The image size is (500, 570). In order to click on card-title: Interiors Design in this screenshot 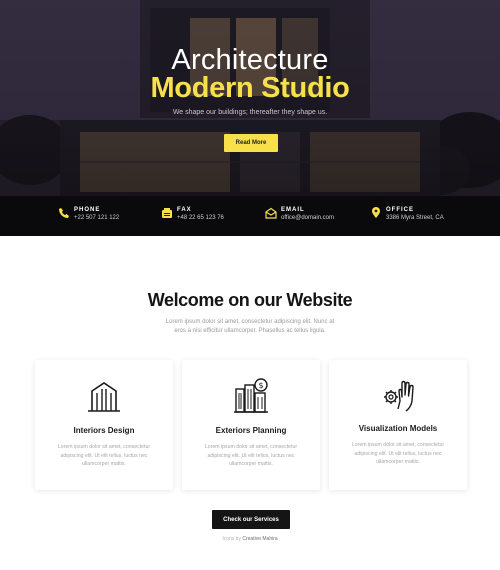, I will do `click(104, 430)`.